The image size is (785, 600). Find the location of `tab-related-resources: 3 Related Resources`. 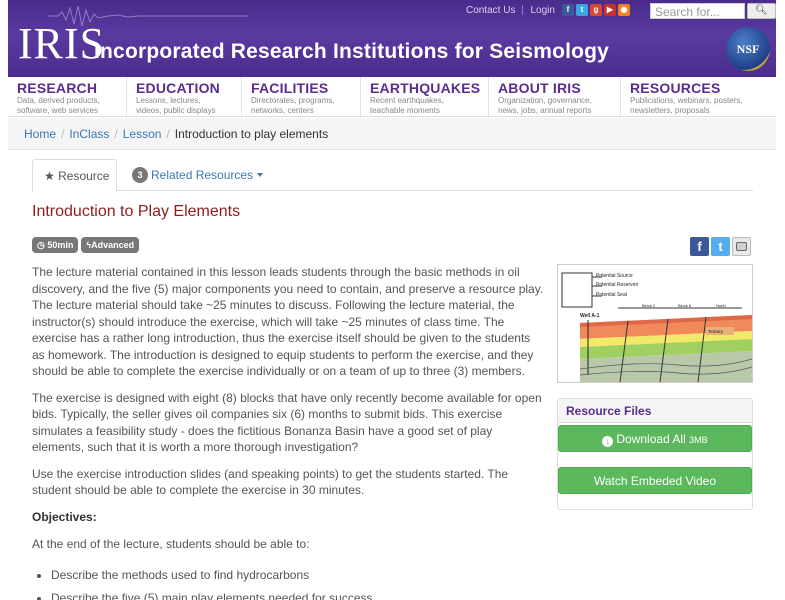

tab-related-resources: 3 Related Resources is located at coordinates (198, 175).